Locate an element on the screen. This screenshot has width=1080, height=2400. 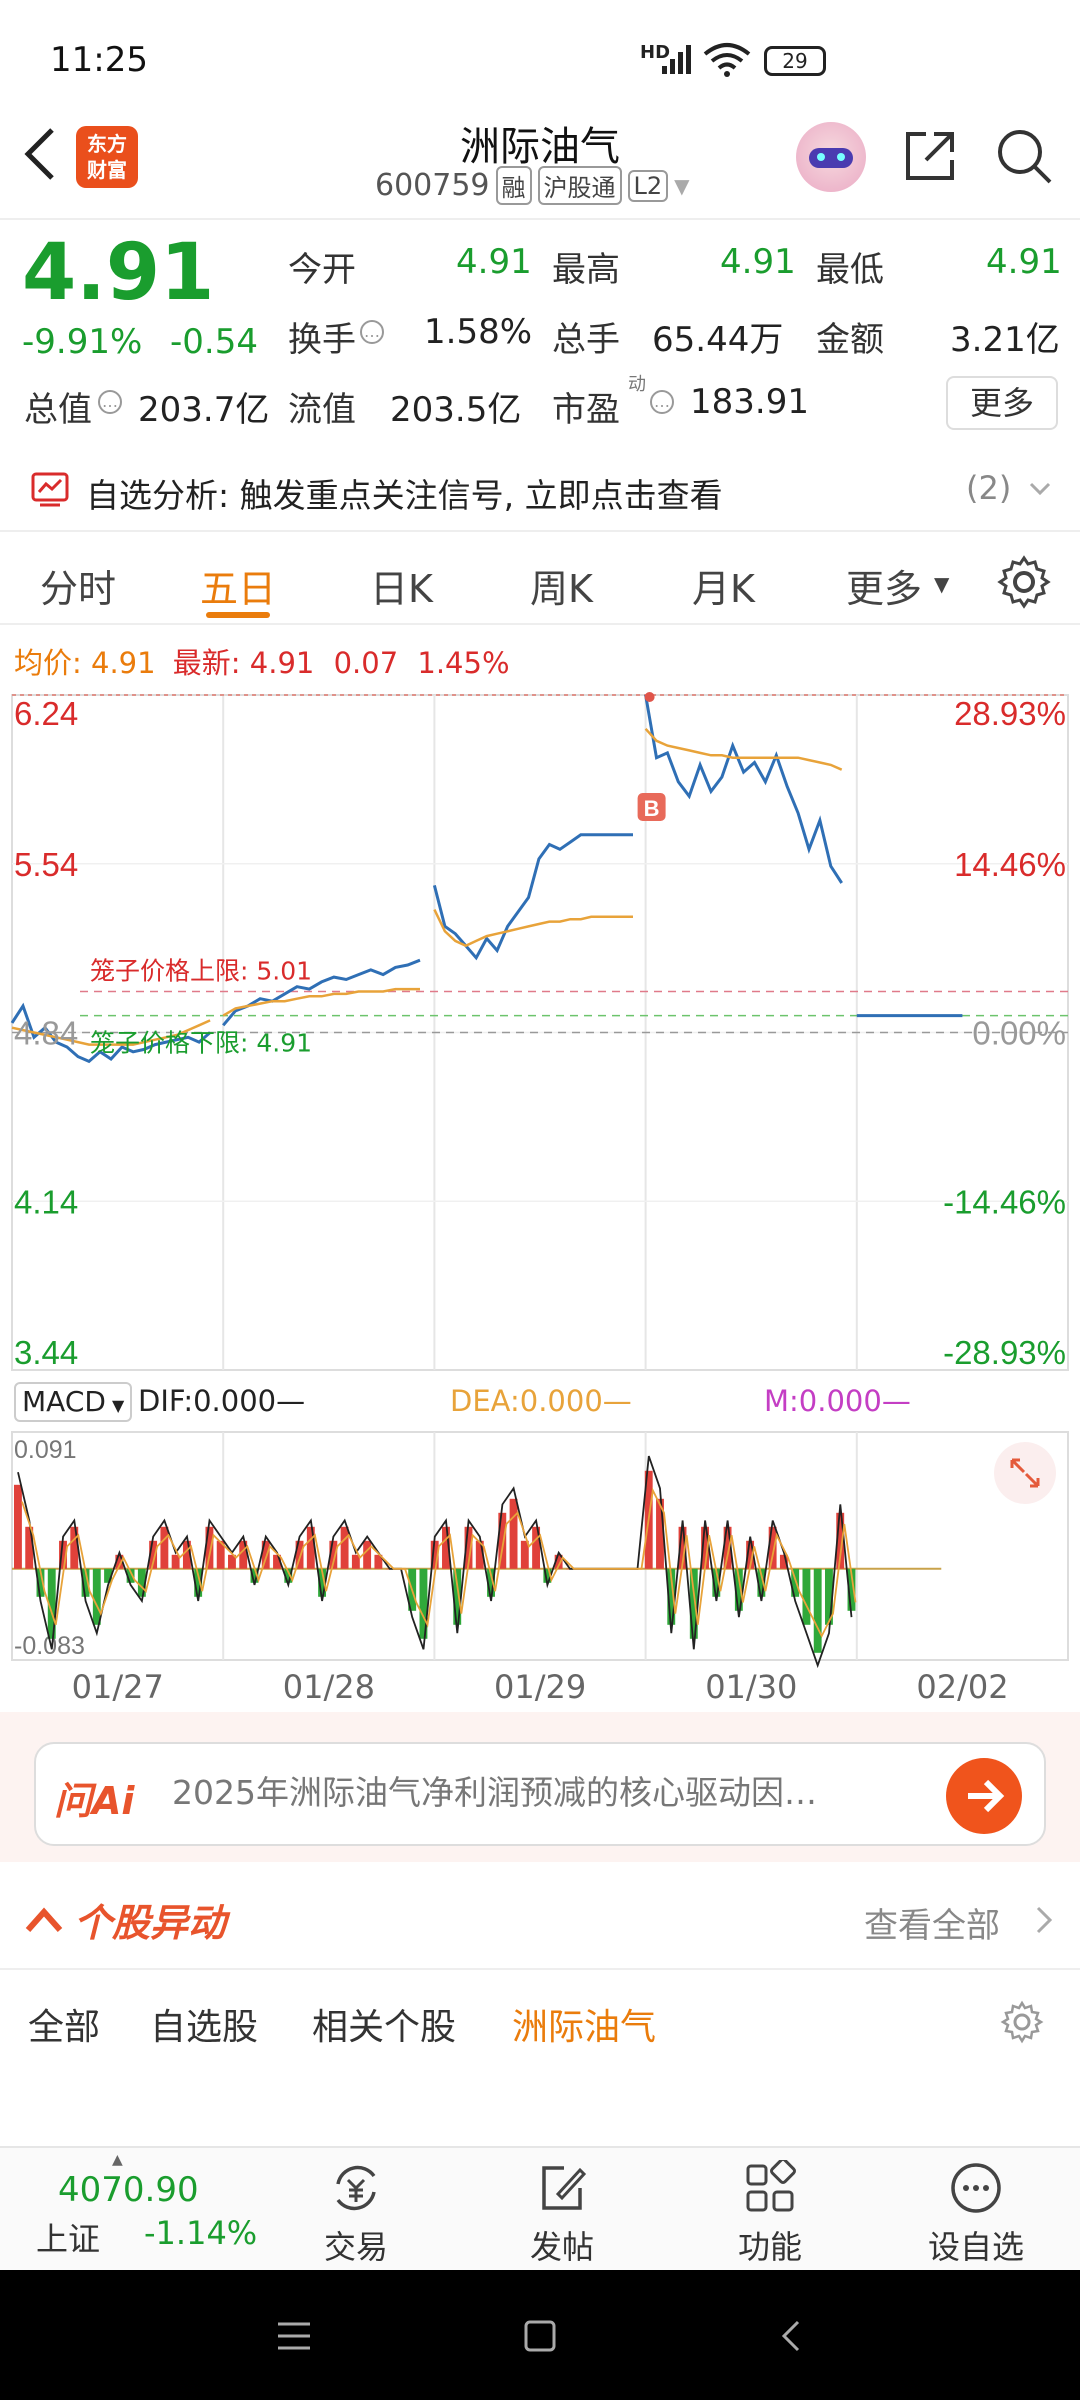
back-nav-icon is located at coordinates (791, 2336).